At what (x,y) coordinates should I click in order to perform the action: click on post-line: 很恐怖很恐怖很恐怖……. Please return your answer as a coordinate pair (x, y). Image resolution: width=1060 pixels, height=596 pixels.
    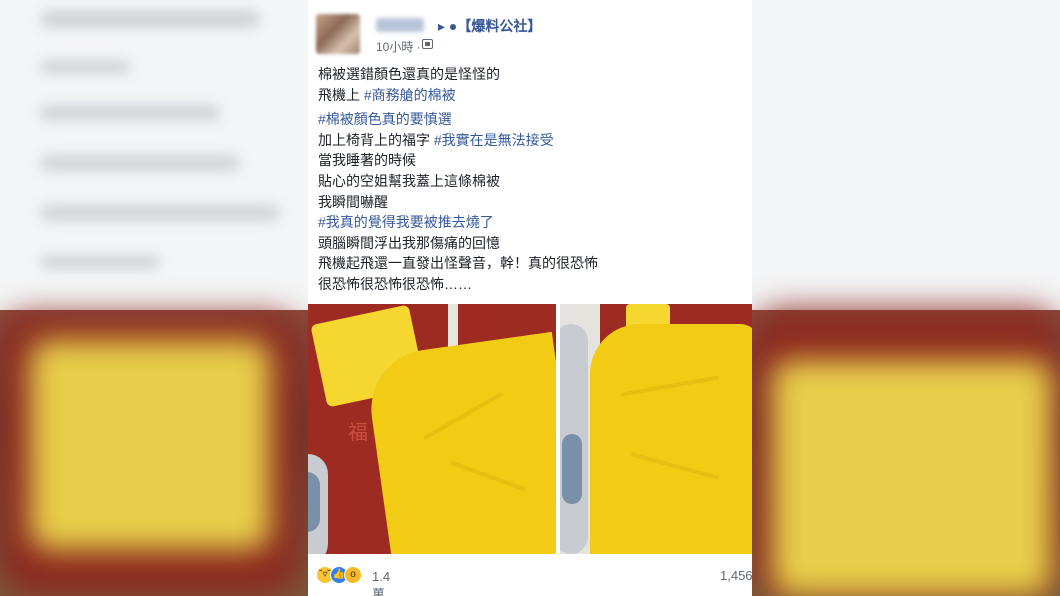
    Looking at the image, I should click on (395, 283).